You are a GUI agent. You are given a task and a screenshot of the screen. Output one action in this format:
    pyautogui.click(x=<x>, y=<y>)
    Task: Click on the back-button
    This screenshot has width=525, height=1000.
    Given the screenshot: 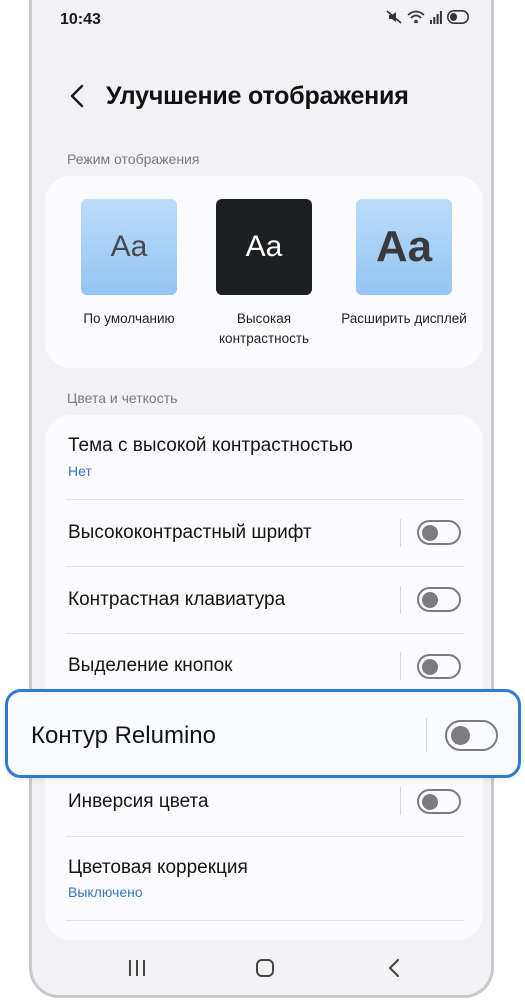 What is the action you would take?
    pyautogui.click(x=77, y=96)
    